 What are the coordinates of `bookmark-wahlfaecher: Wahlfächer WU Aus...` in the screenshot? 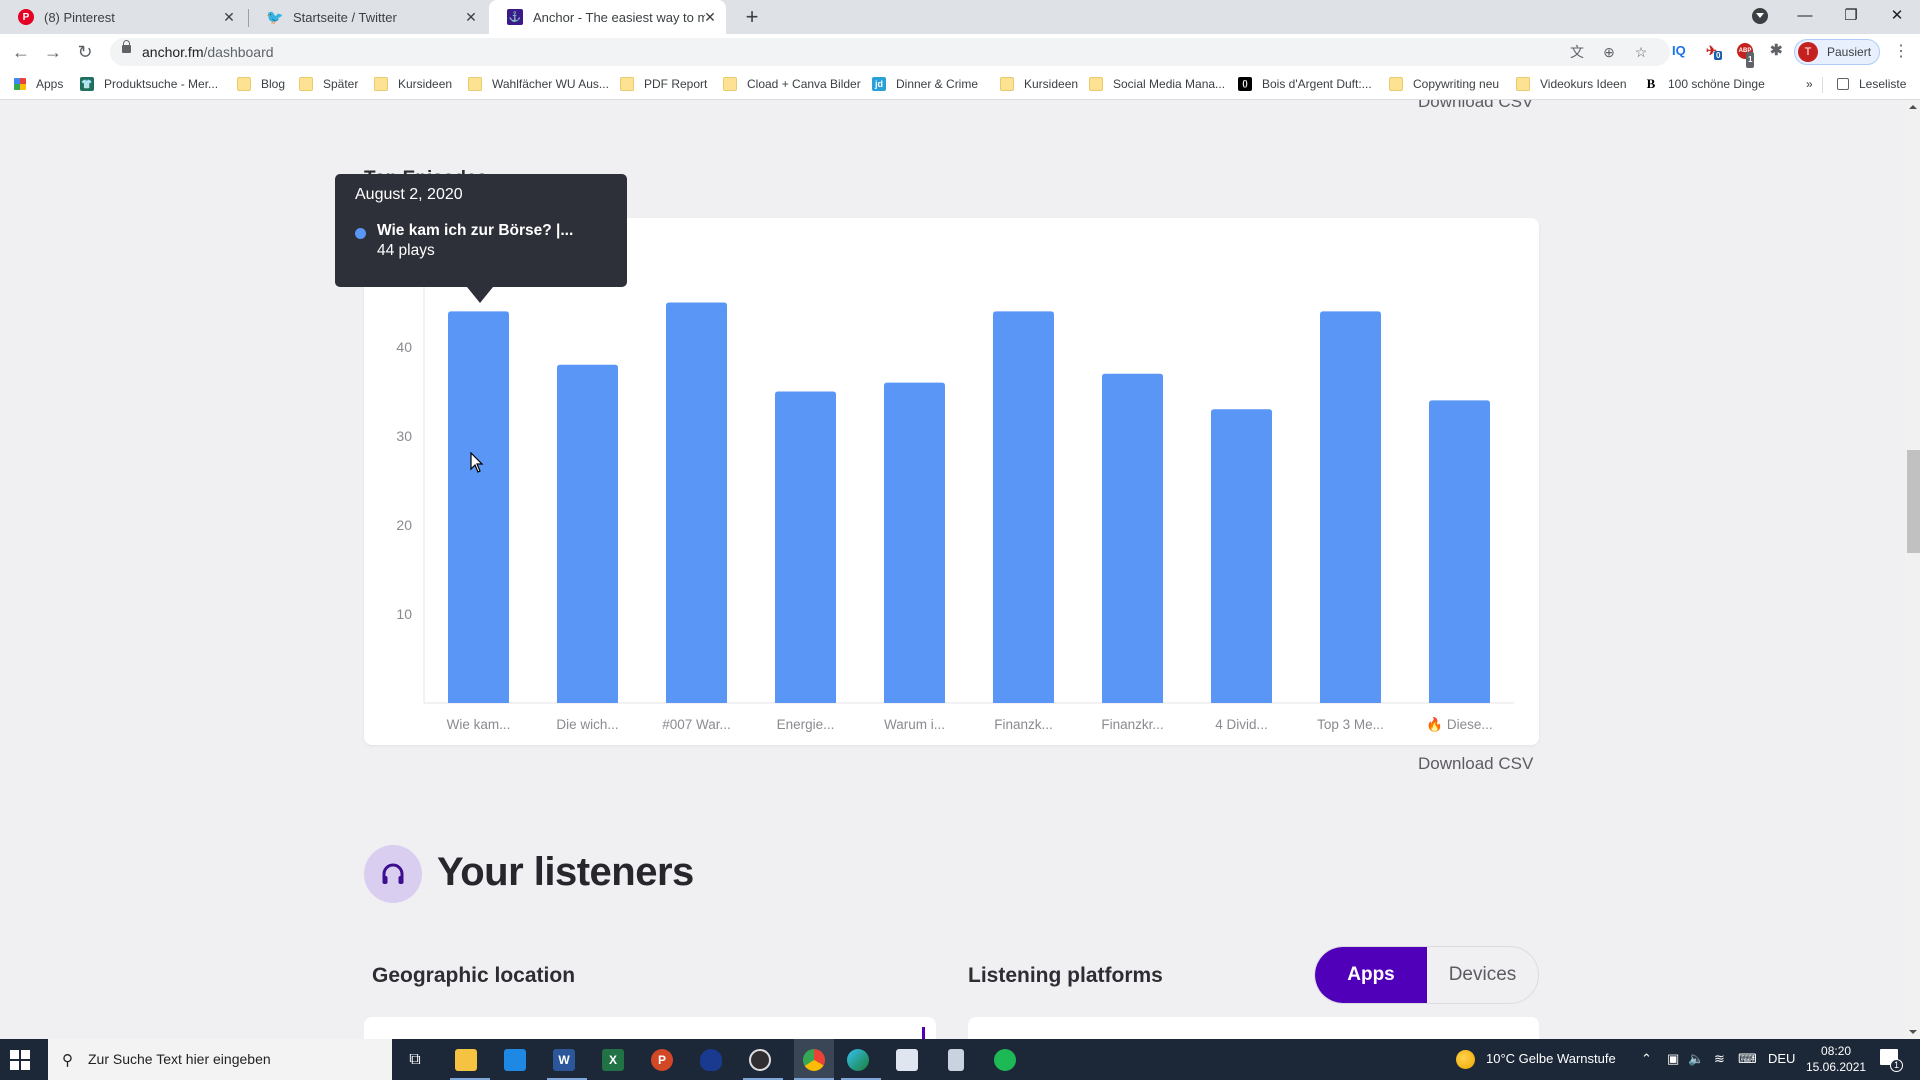 It's located at (538, 84).